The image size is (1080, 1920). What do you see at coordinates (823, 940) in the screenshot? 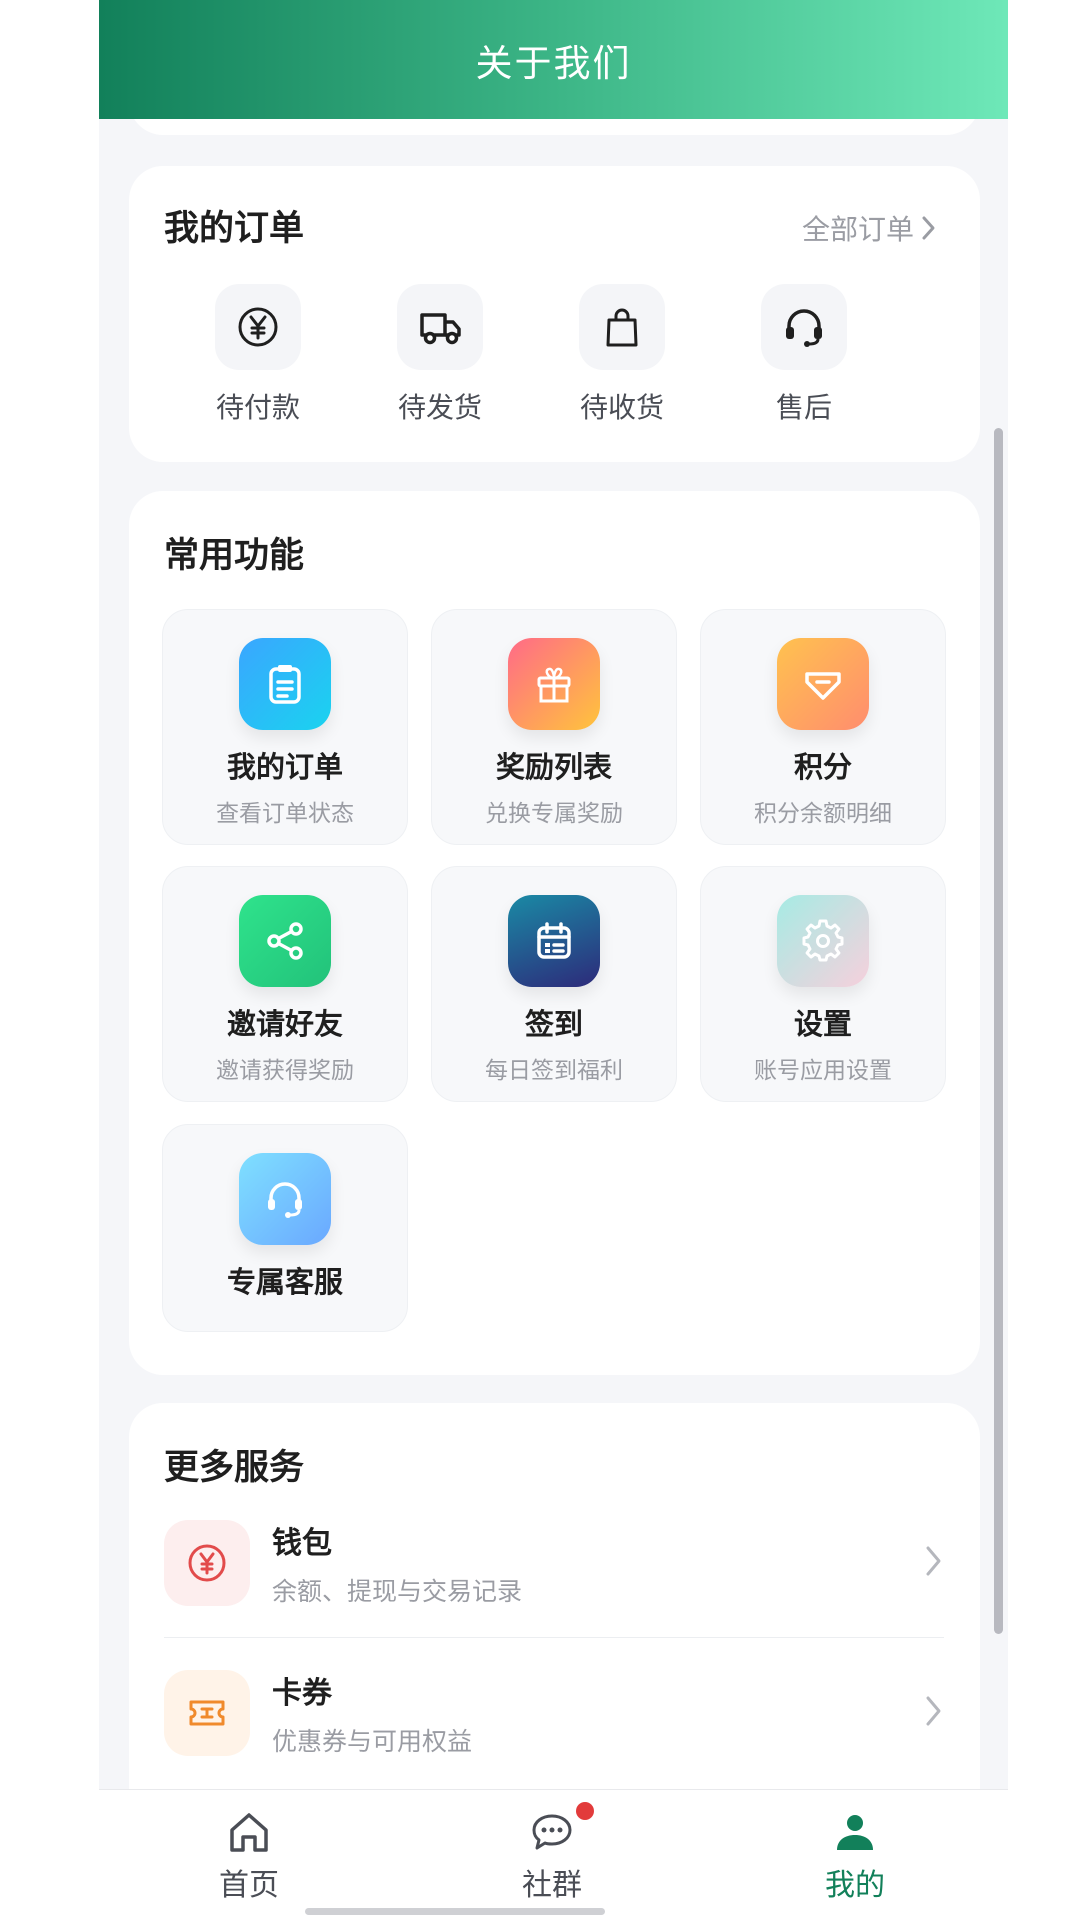
I see `gear-icon` at bounding box center [823, 940].